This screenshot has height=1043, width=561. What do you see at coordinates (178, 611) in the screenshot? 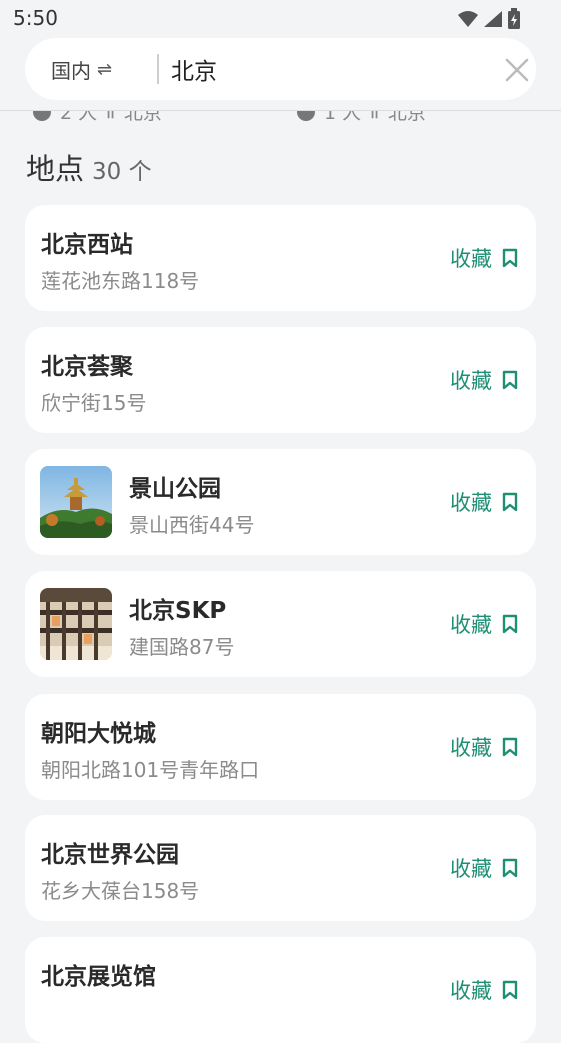
I see `place-name: 北京SKP` at bounding box center [178, 611].